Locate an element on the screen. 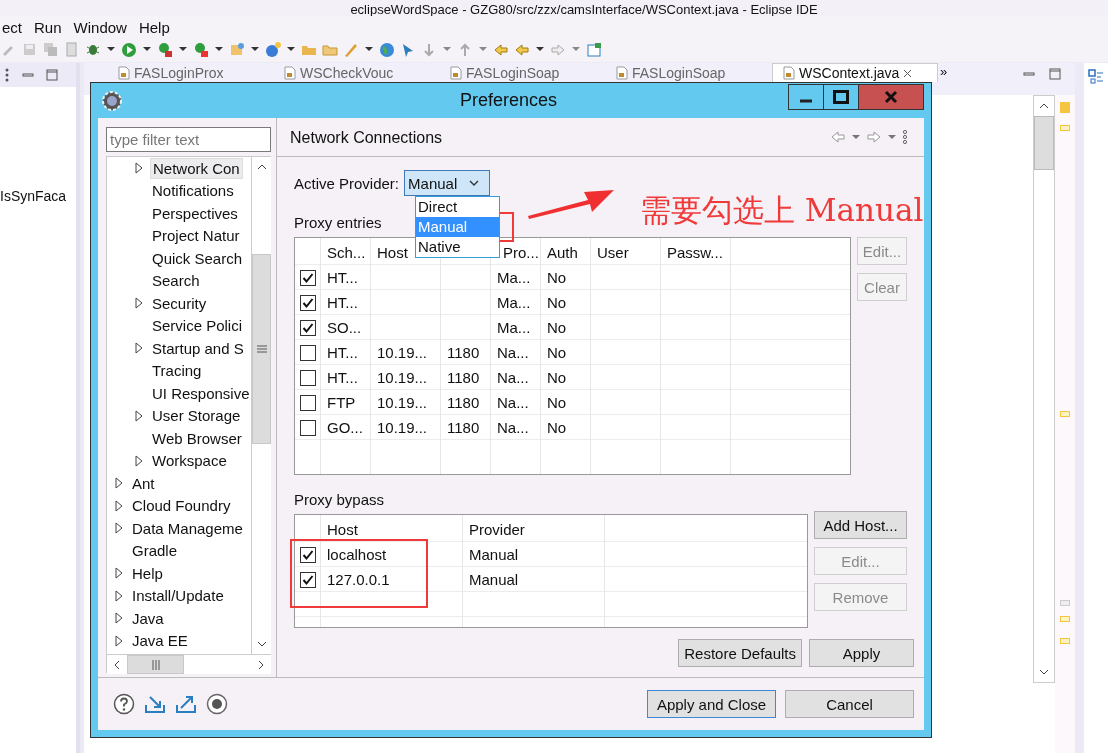 The width and height of the screenshot is (1108, 753). tree-item: Java is located at coordinates (148, 618).